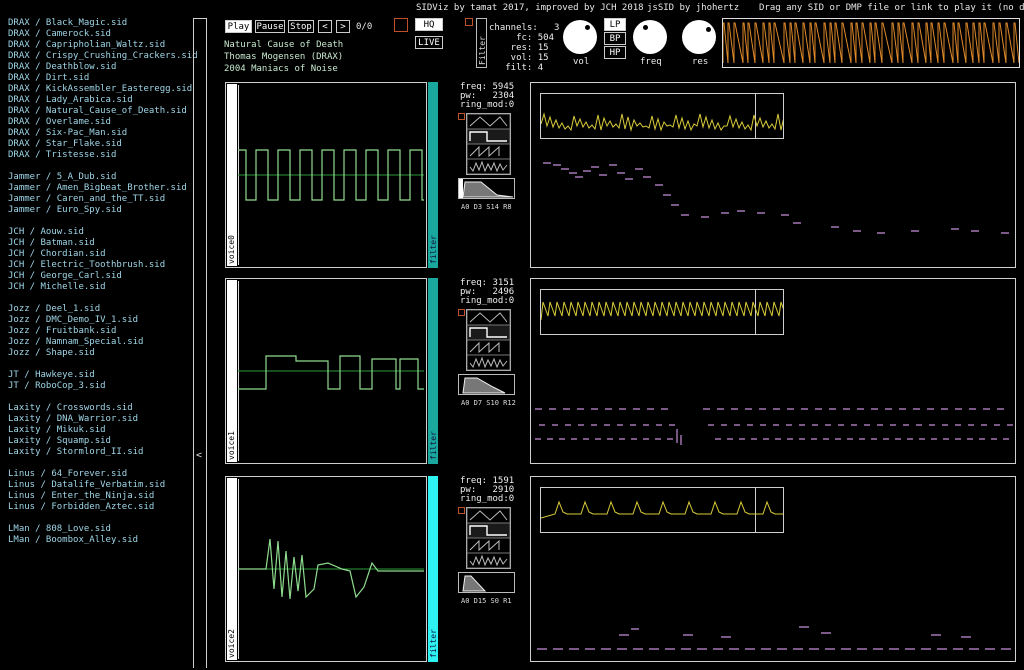  What do you see at coordinates (95, 474) in the screenshot?
I see `song-link: Linus / 64_Forever.sid` at bounding box center [95, 474].